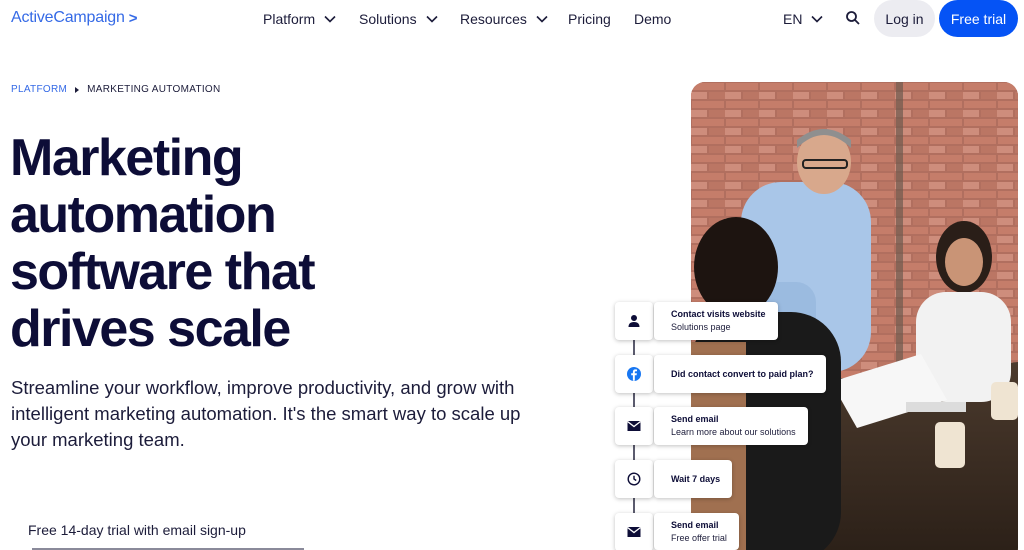 The height and width of the screenshot is (550, 1024). Describe the element at coordinates (793, 19) in the screenshot. I see `language-label: EN` at that location.